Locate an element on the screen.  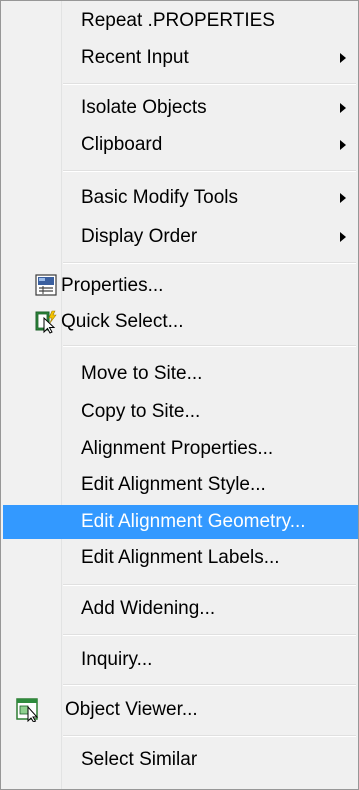
menu-item-label: Isolate Objects is located at coordinates (144, 107).